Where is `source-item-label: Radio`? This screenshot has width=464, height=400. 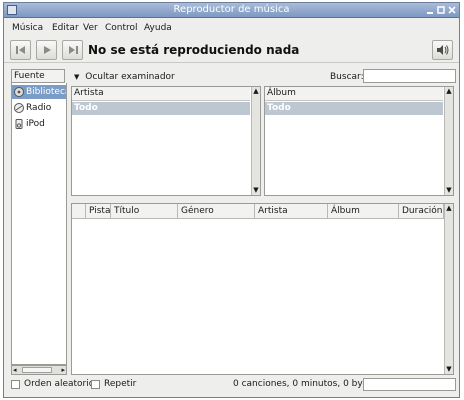 source-item-label: Radio is located at coordinates (39, 108).